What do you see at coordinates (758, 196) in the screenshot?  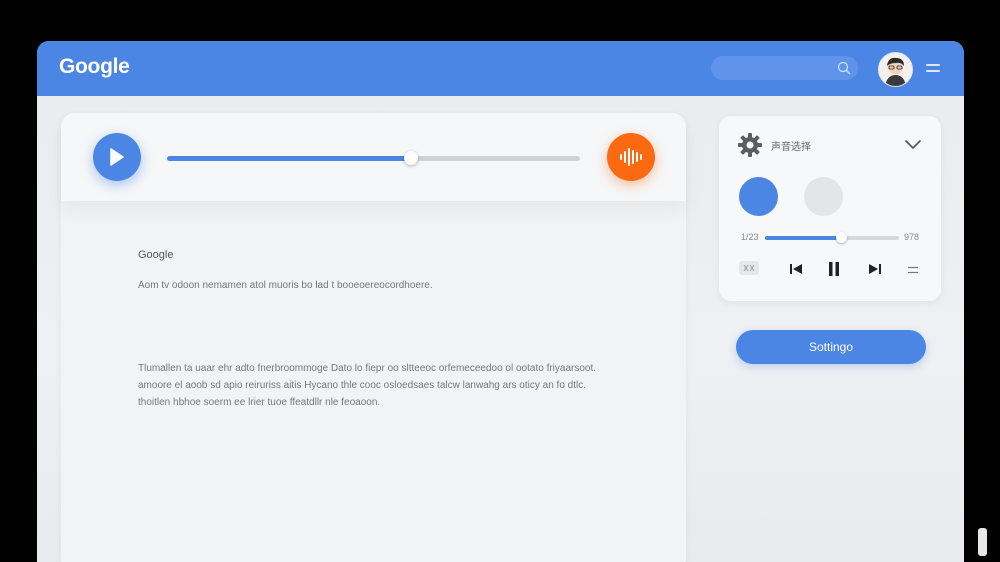 I see `voice-option-selected` at bounding box center [758, 196].